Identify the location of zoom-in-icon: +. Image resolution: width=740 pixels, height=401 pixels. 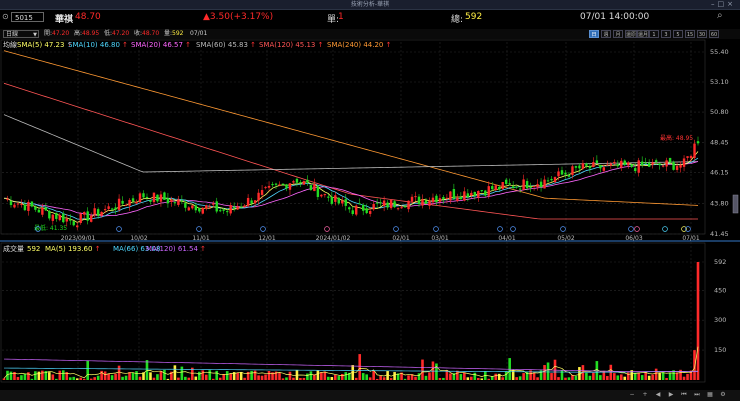
(645, 395).